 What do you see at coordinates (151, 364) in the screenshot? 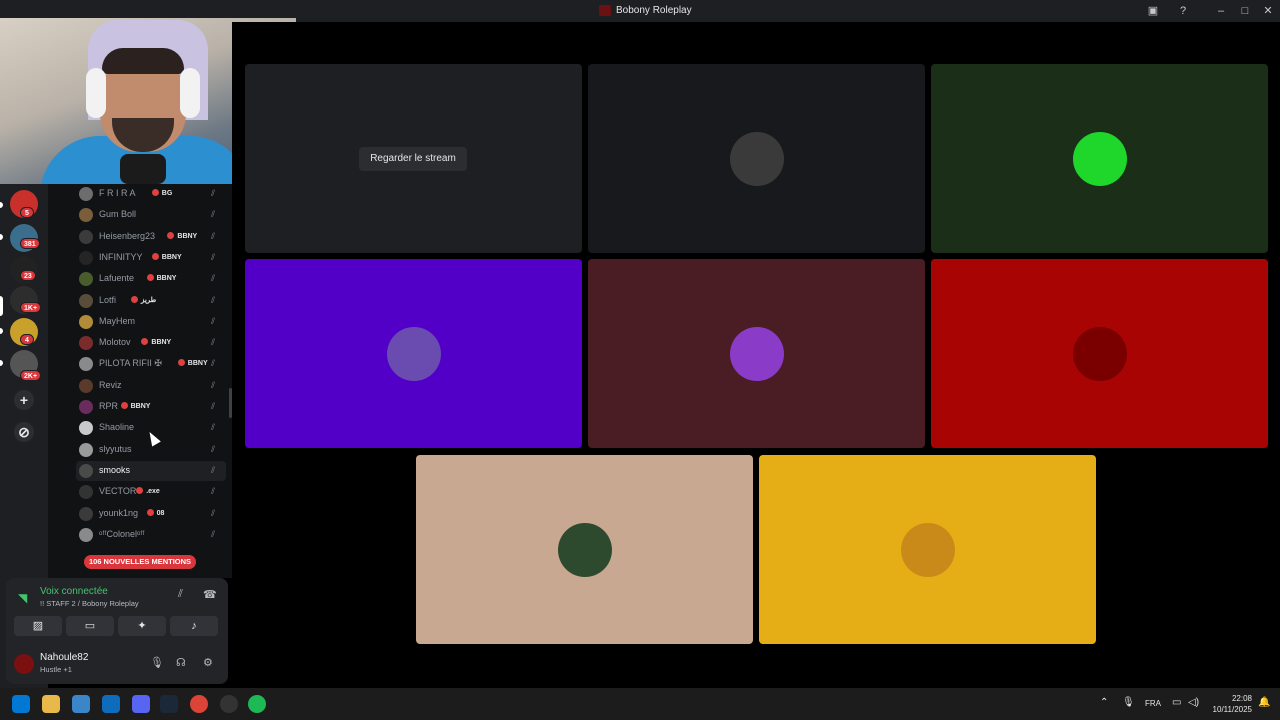
I see `list-item: PILOTA RIFII ✠ BBNY ⫽` at bounding box center [151, 364].